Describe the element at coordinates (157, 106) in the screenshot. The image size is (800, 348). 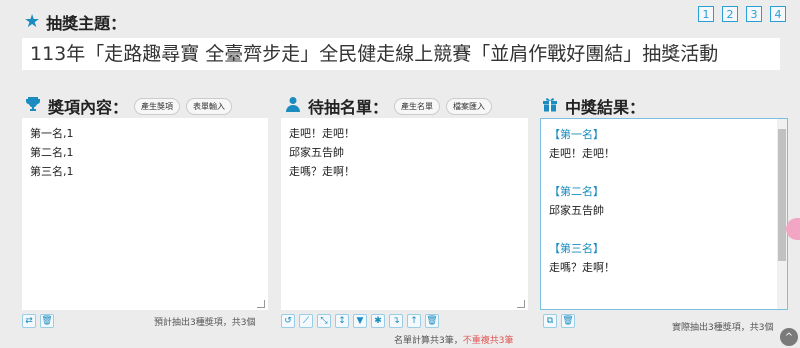
I see `generate-prizes-button: 產生獎項` at that location.